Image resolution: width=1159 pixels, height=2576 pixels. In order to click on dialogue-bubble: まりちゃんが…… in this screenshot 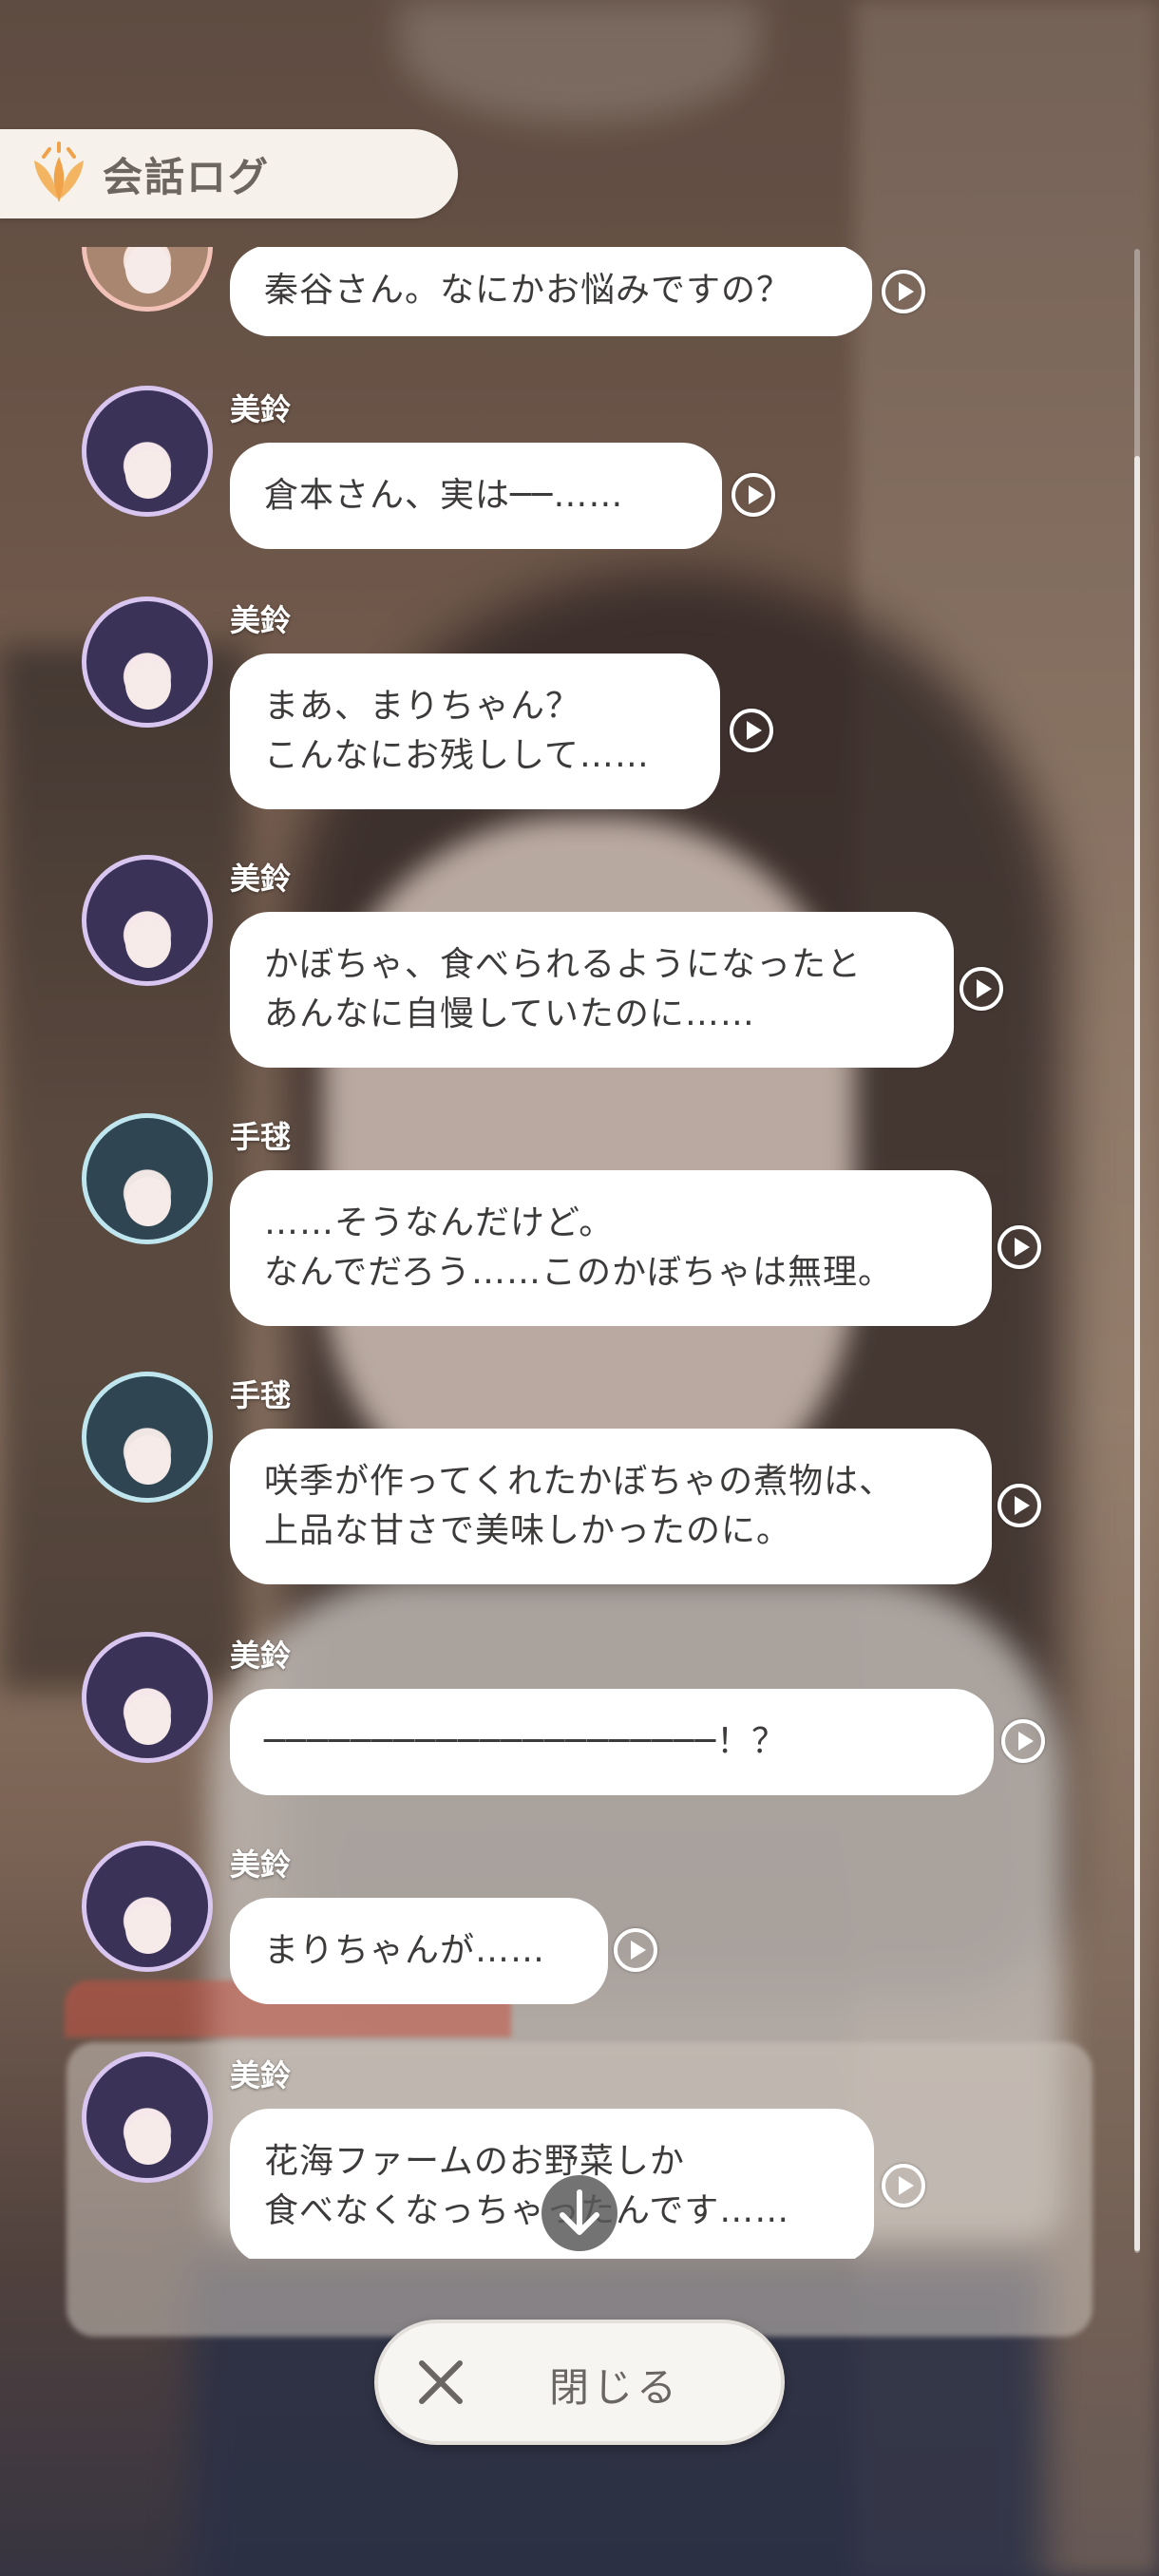, I will do `click(419, 1951)`.